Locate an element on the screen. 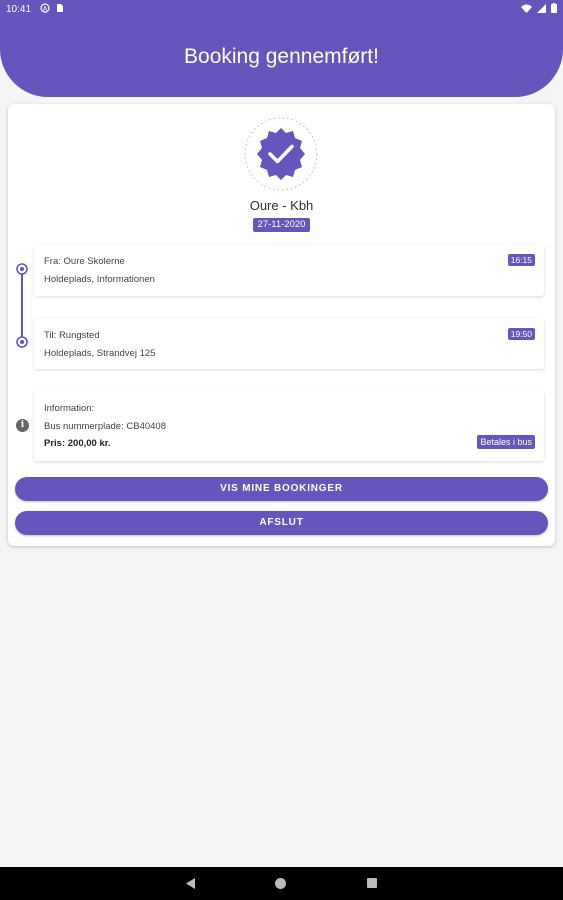 Image resolution: width=563 pixels, height=900 pixels. info-icon: i is located at coordinates (22, 425).